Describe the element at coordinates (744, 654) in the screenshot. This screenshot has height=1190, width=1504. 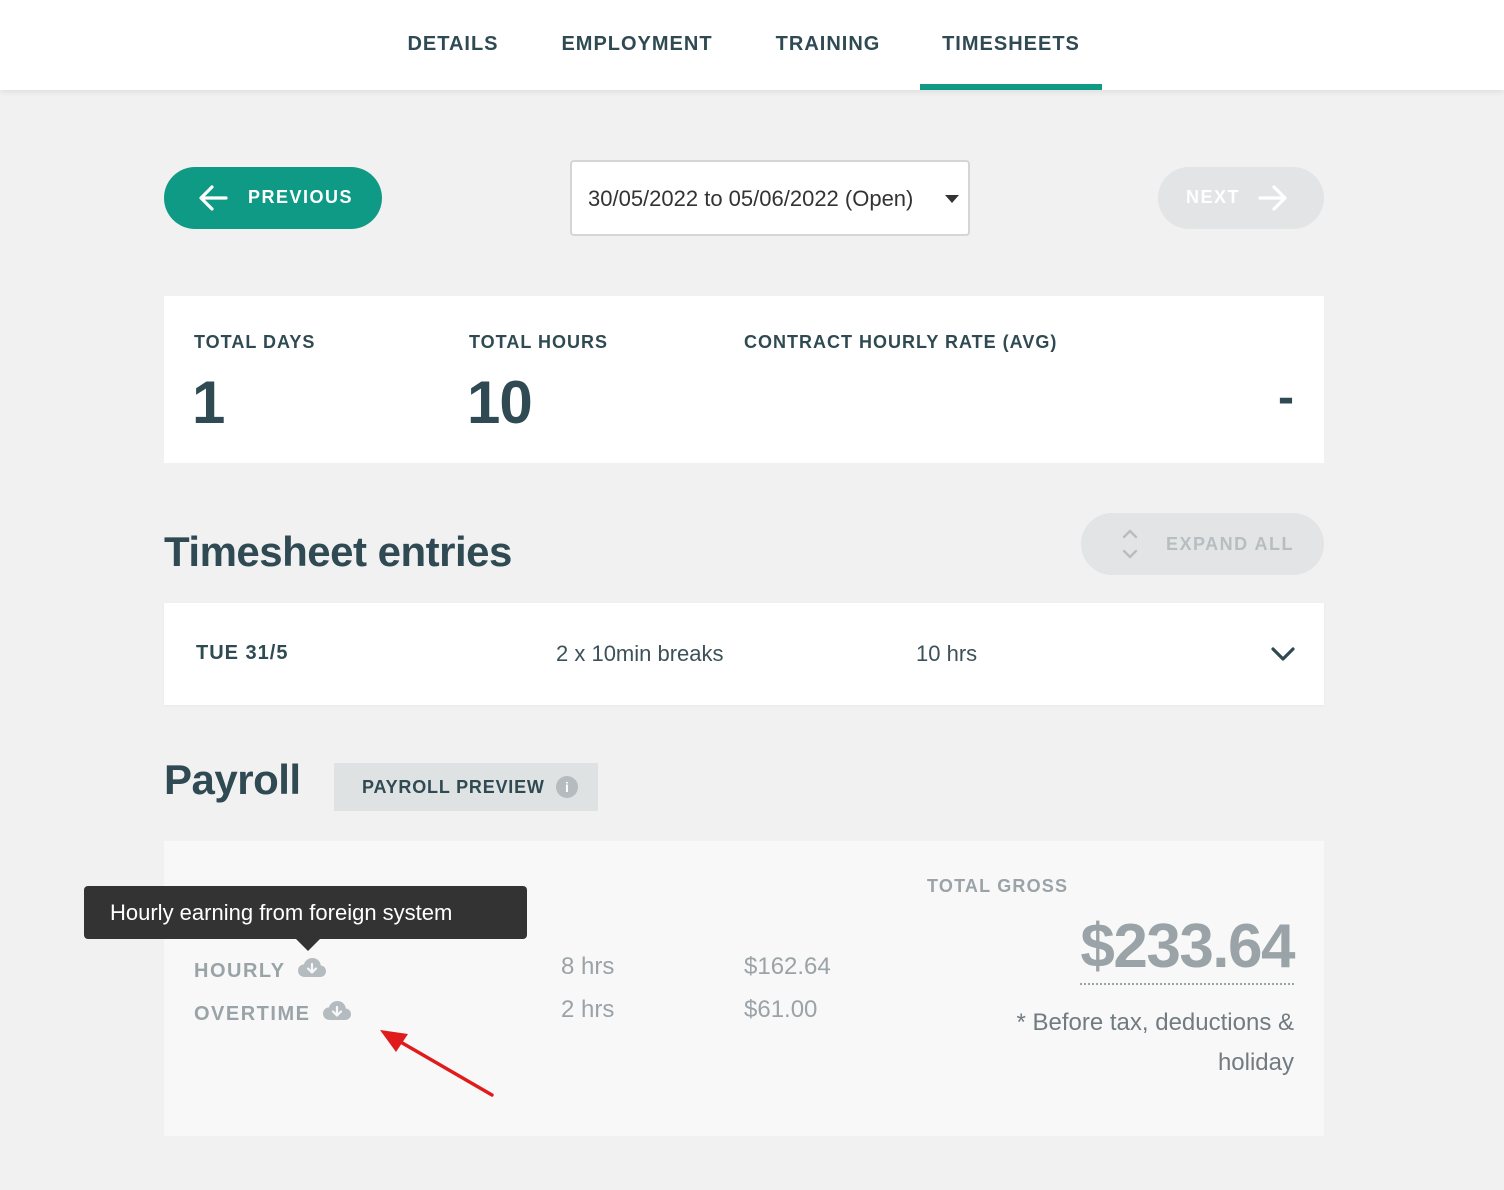
I see `timesheet-entry-row: TUE 31/5 2 x 10min breaks 10 hrs` at that location.